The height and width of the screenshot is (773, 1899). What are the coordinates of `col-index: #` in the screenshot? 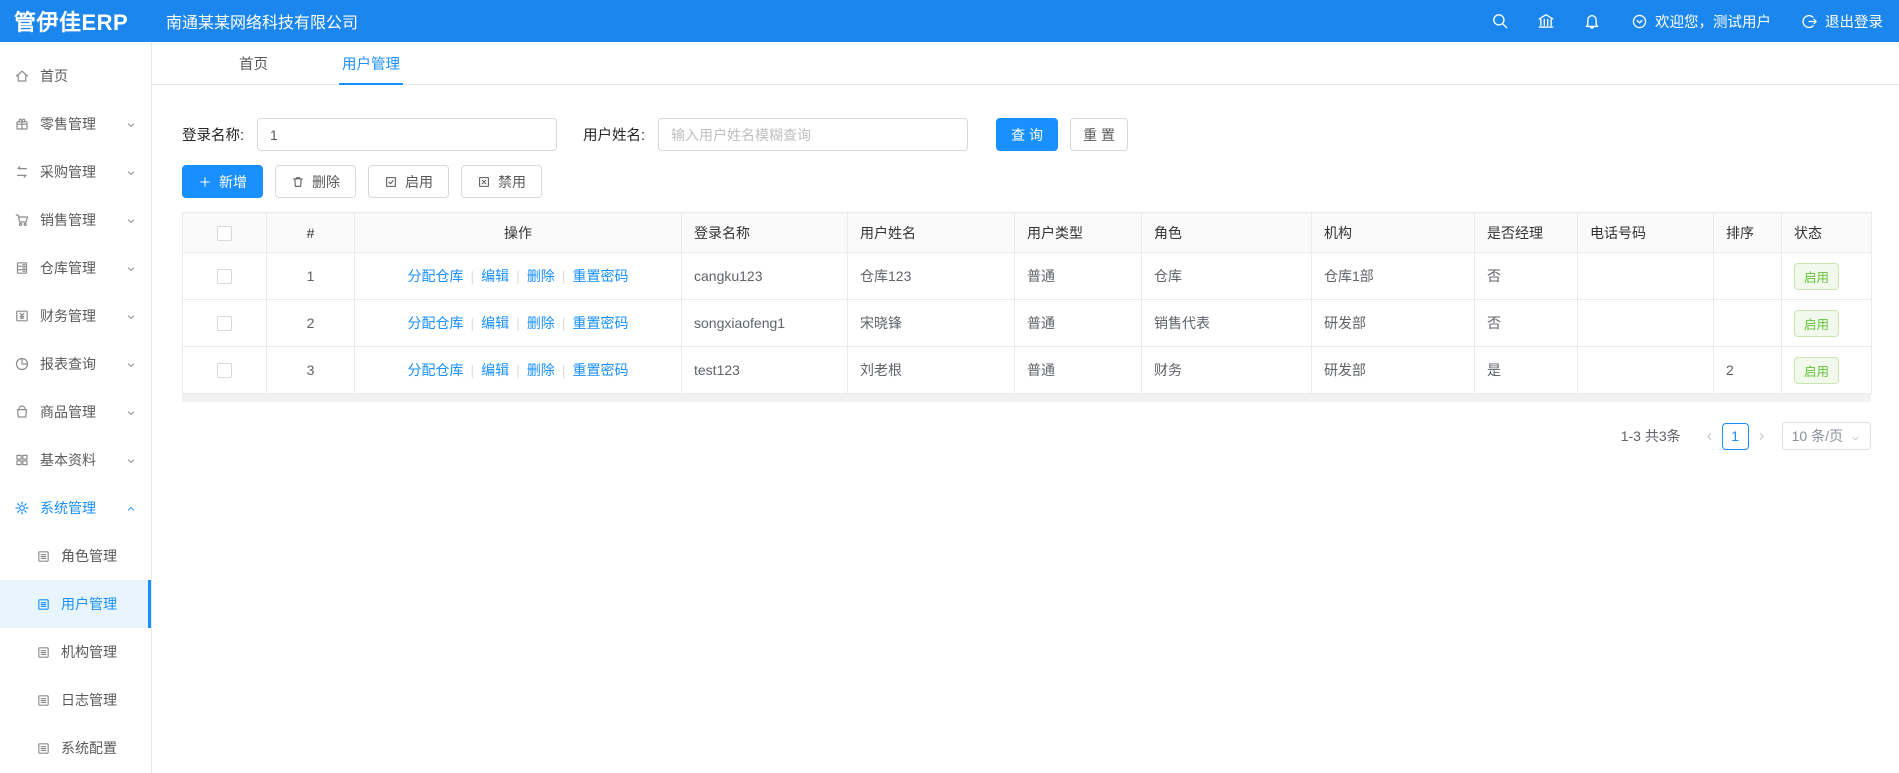 It's located at (310, 232).